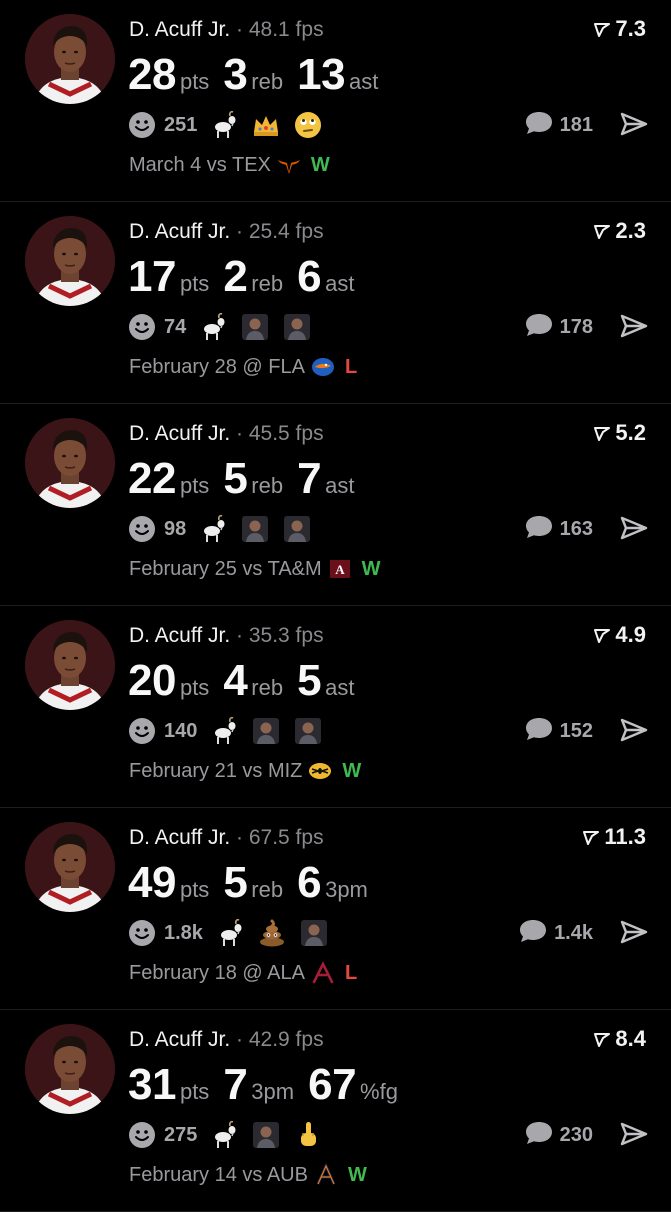 The image size is (671, 1212). I want to click on stat-ast: 7 ast, so click(325, 479).